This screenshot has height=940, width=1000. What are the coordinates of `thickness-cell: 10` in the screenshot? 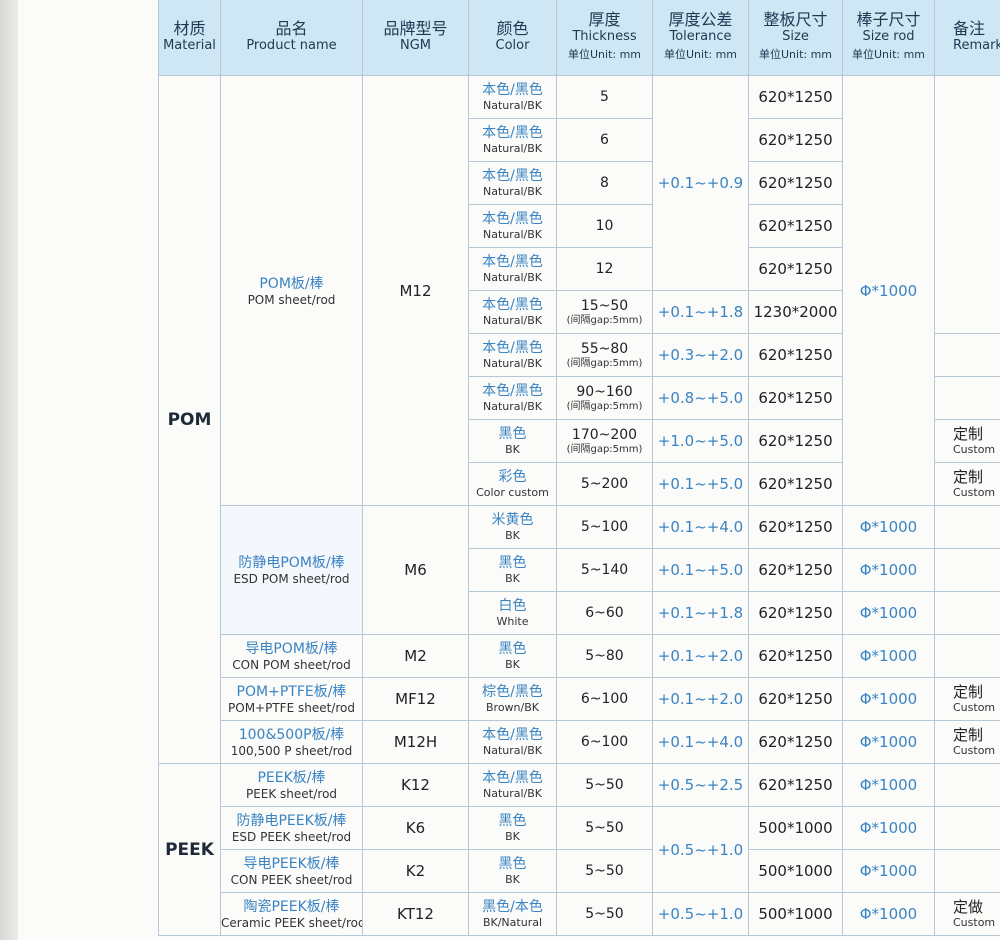 It's located at (604, 226).